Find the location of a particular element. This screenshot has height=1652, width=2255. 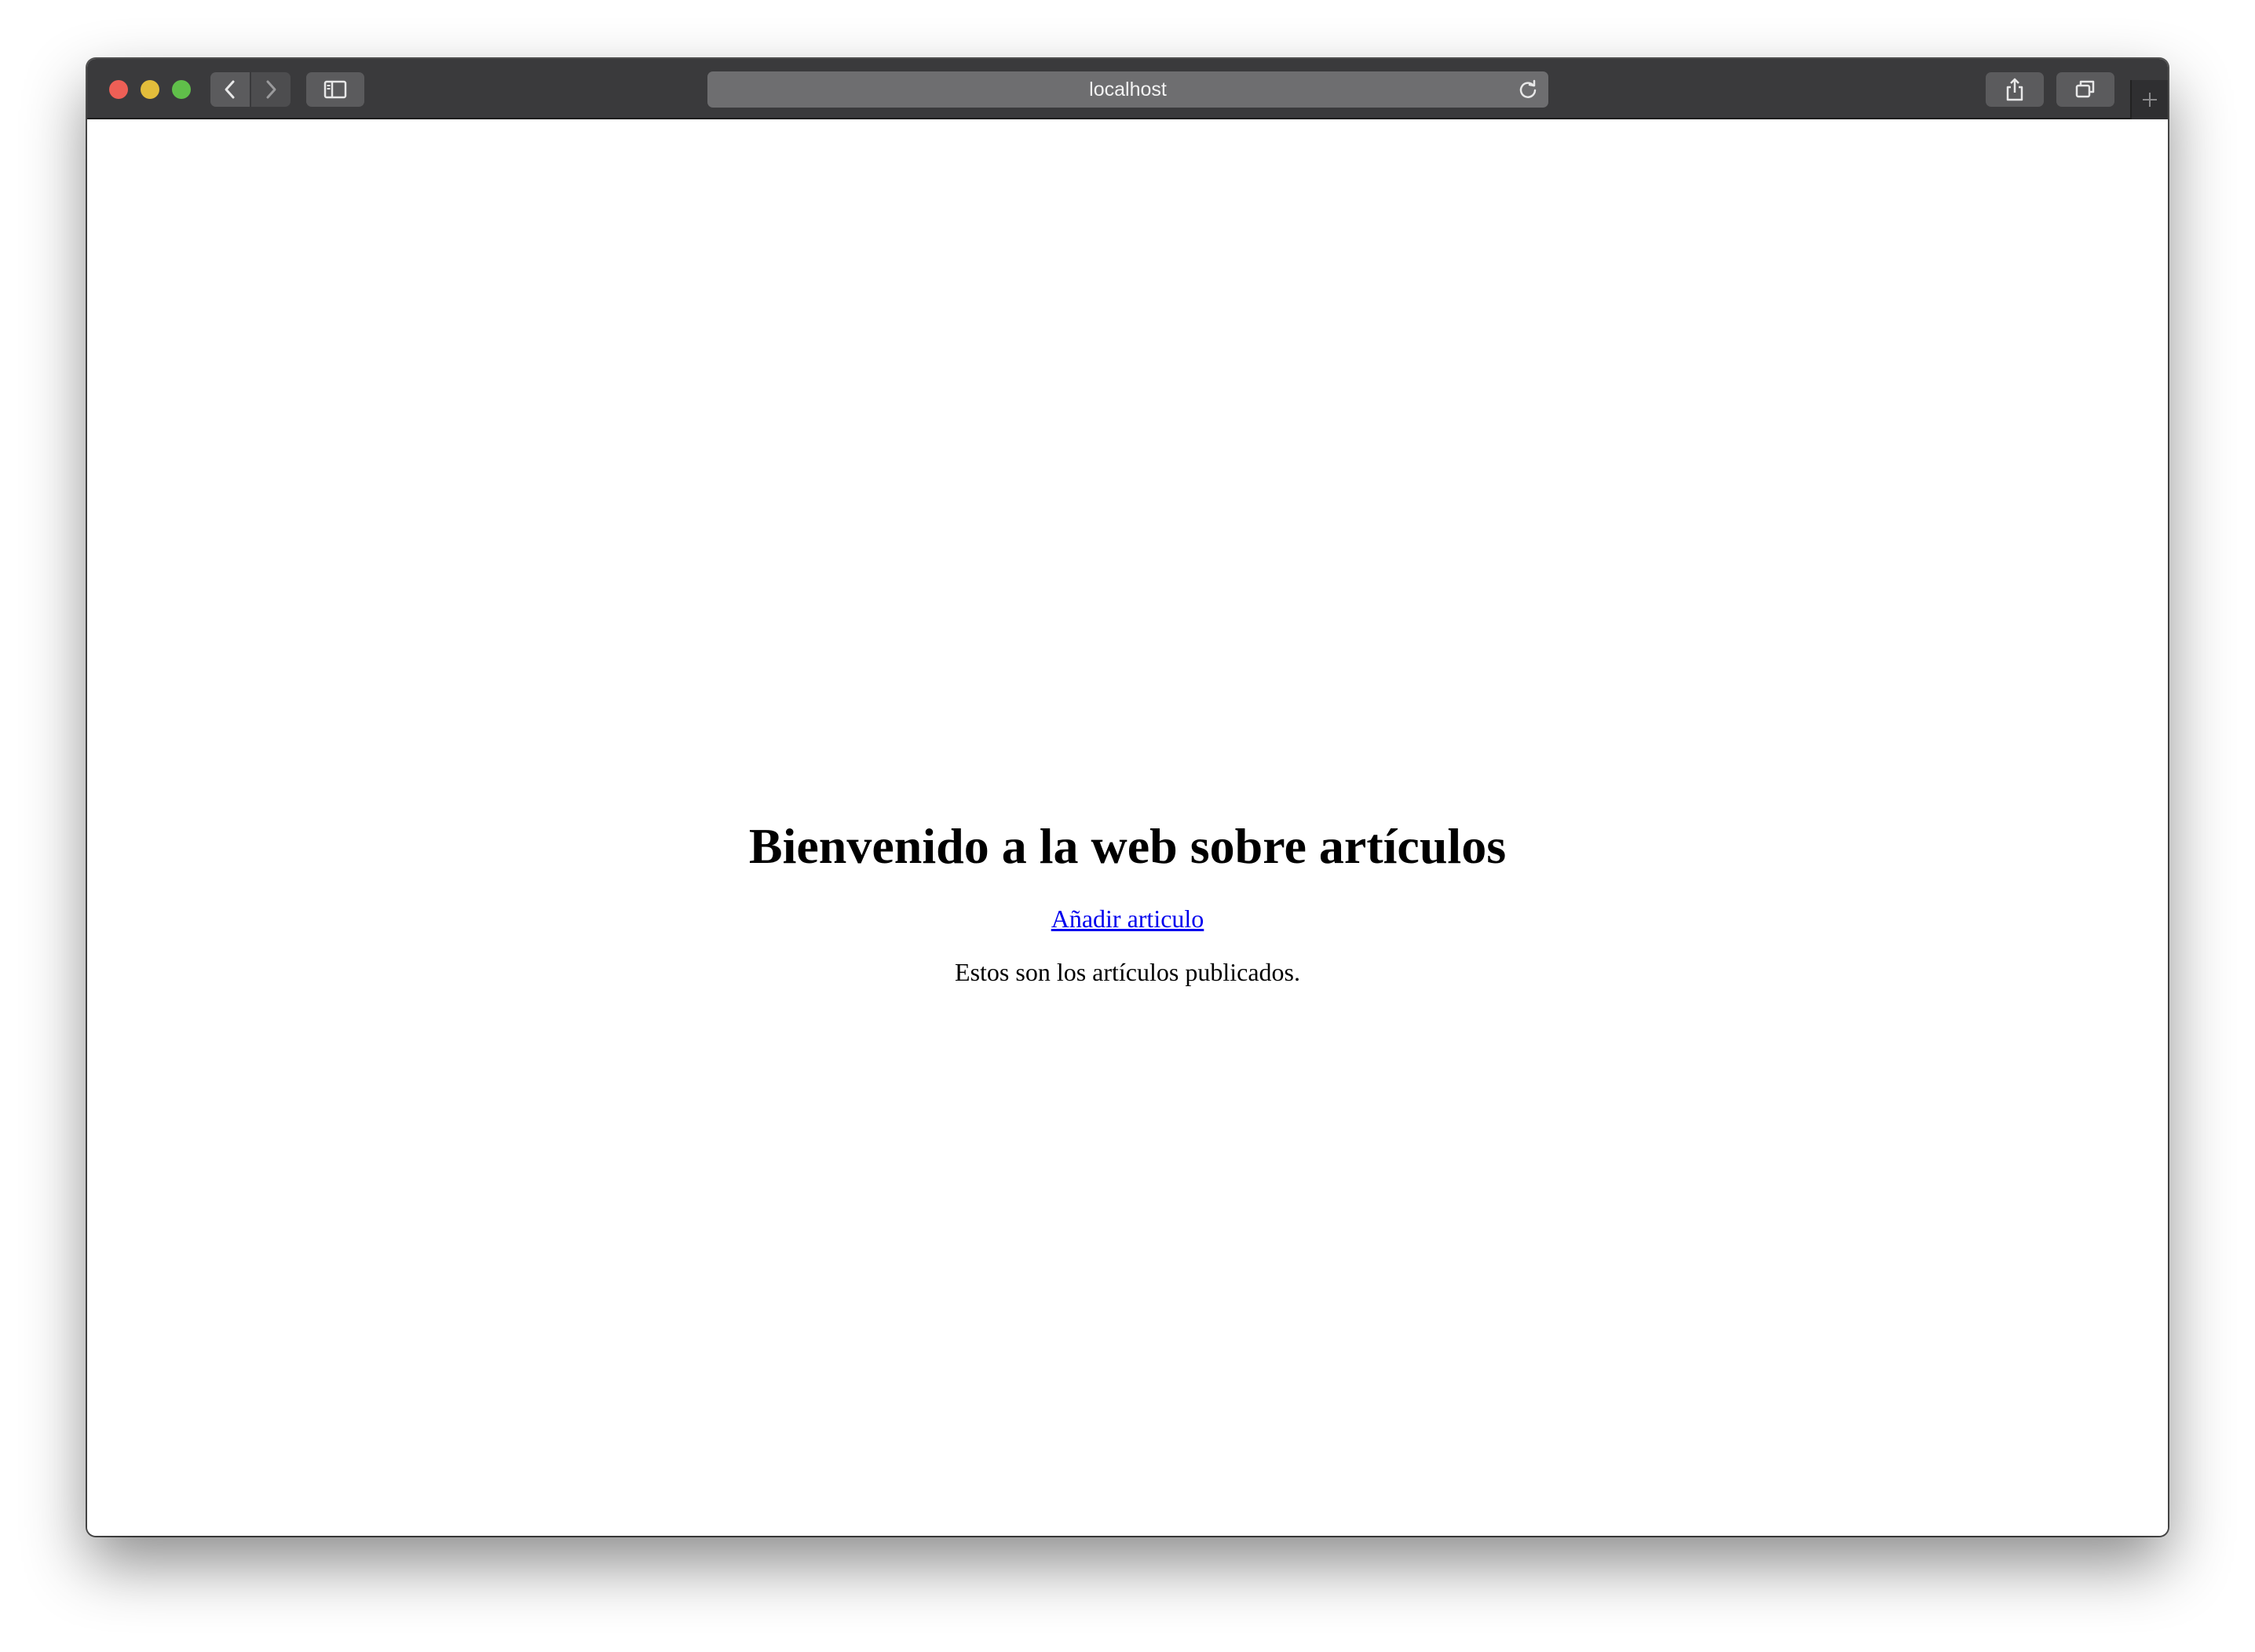

tabs-overview-icon is located at coordinates (2085, 89).